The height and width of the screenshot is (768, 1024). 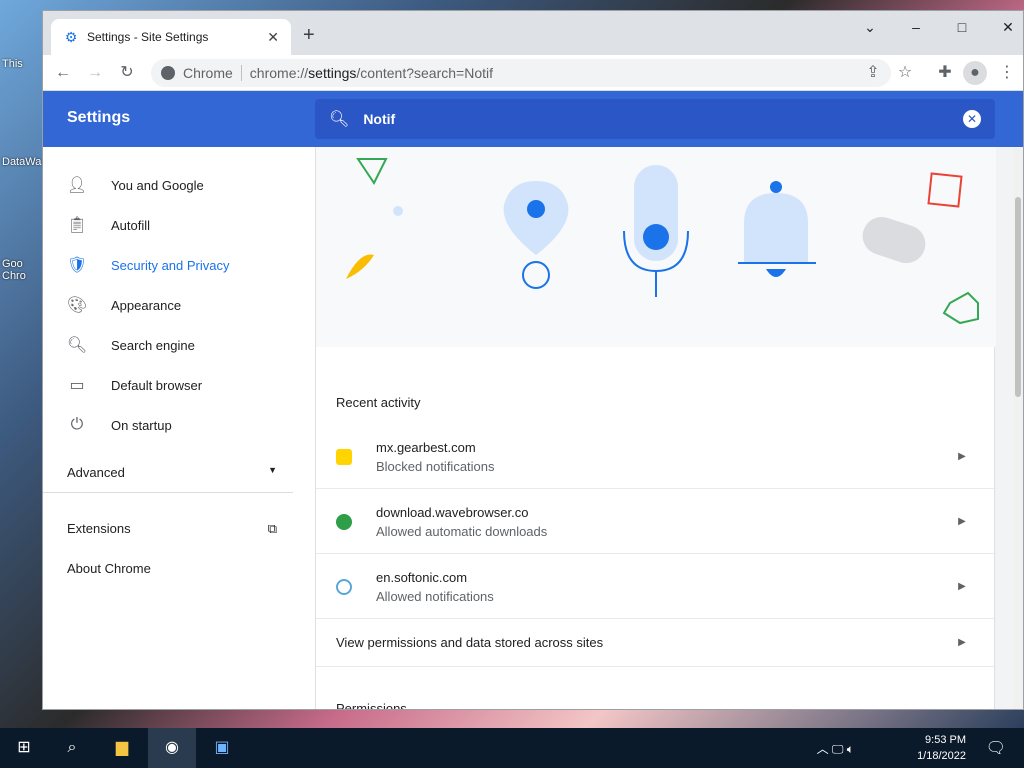 I want to click on chrome-taskbar-icon: ◉, so click(x=172, y=748).